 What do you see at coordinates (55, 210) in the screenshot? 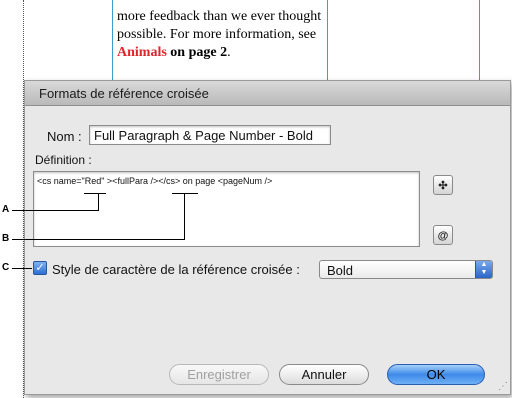
I see `callout-a-line` at bounding box center [55, 210].